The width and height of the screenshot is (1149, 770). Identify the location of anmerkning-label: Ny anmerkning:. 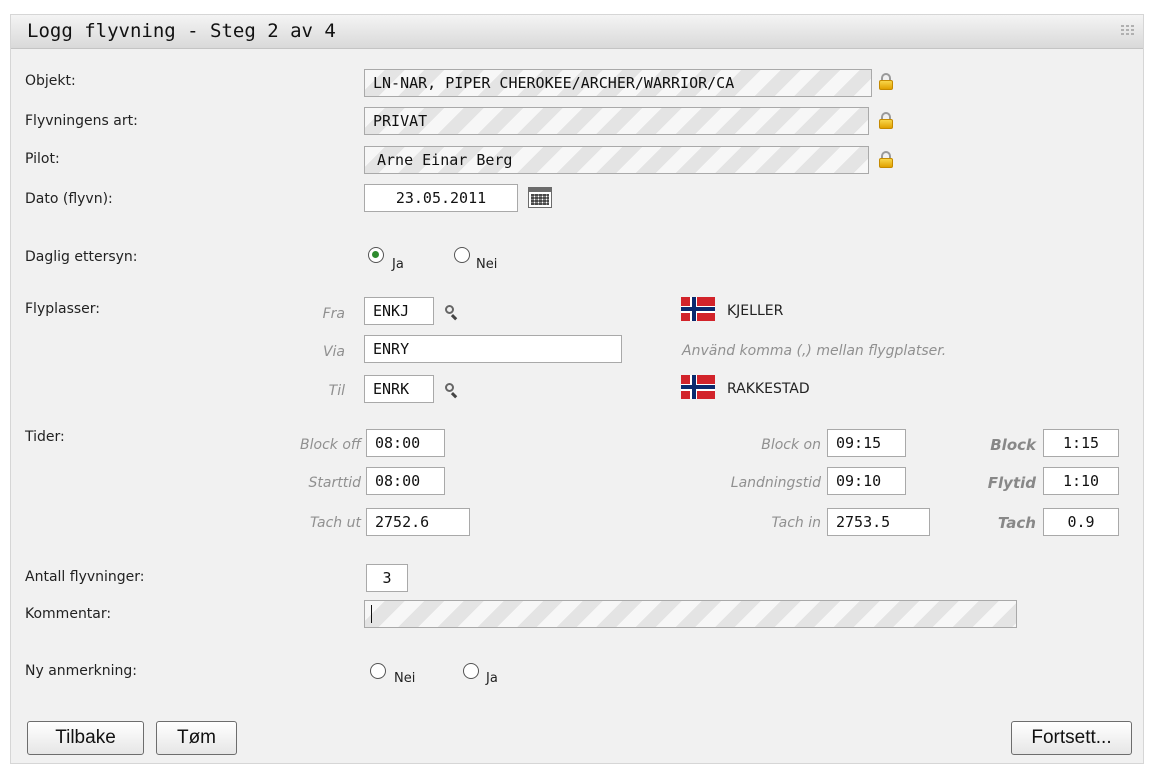
(81, 671).